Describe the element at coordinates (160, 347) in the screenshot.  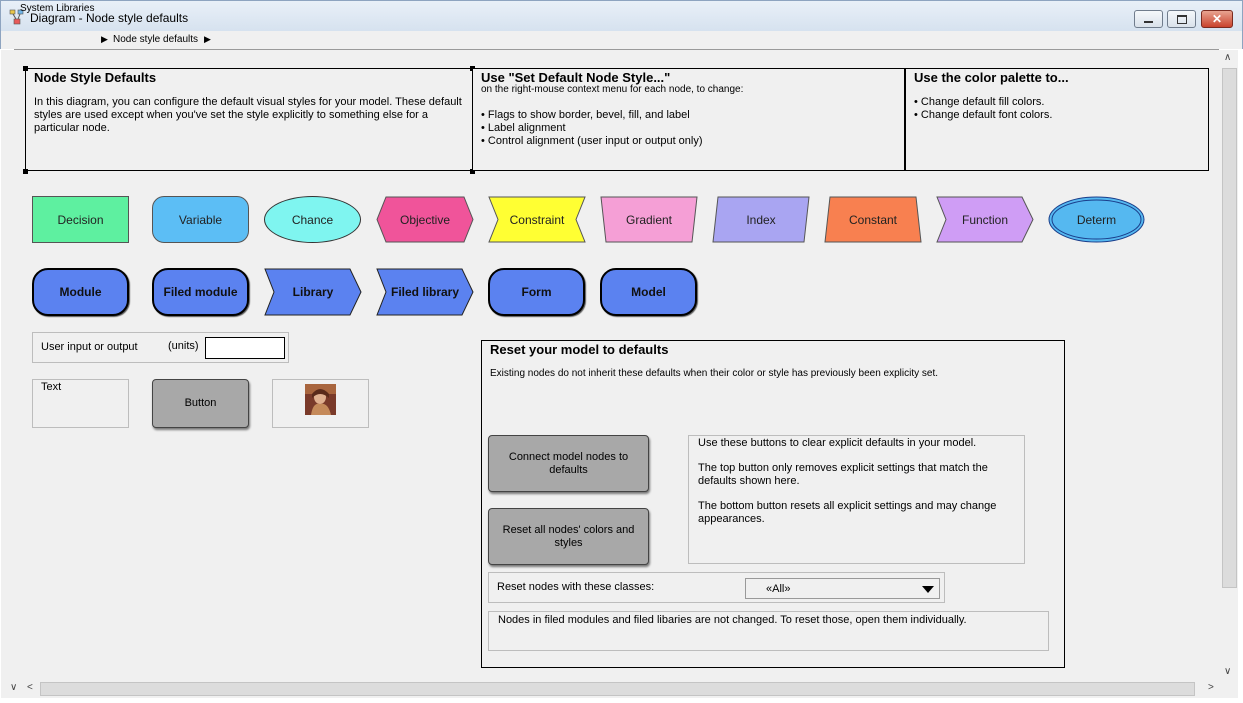
I see `user-io-node: User input or output (units)` at that location.